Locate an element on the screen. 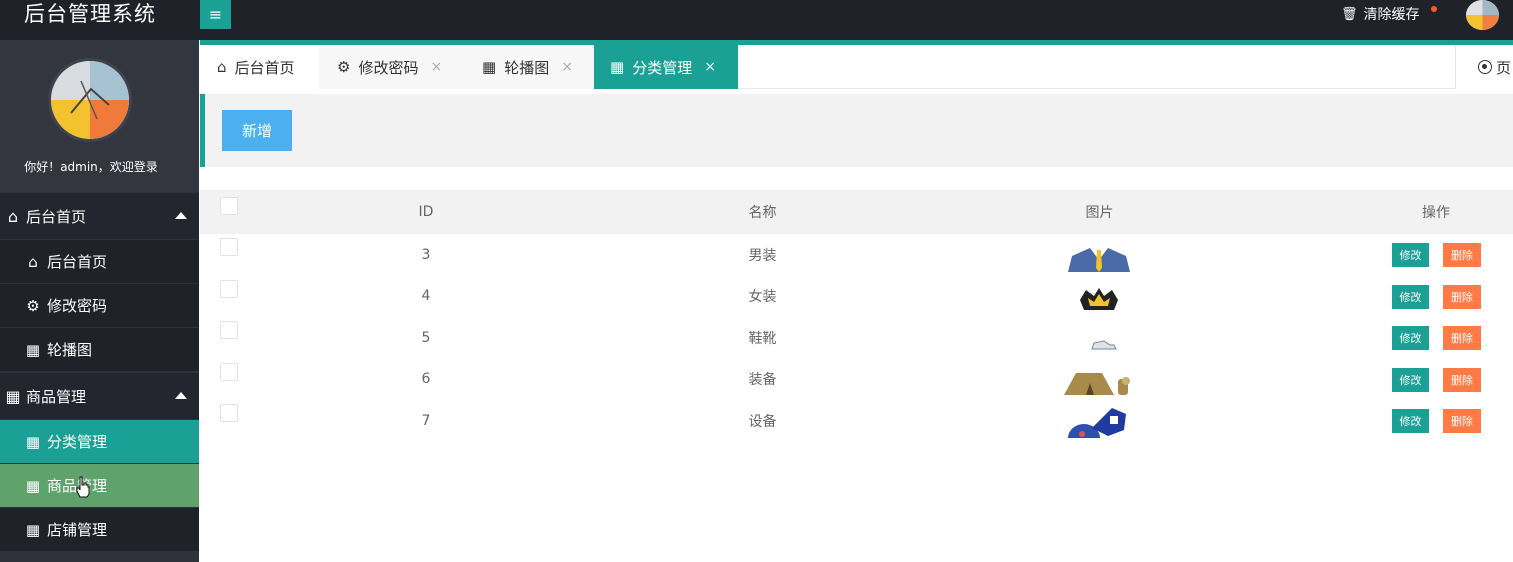 The height and width of the screenshot is (562, 1513). add-button: 新增 is located at coordinates (257, 130).